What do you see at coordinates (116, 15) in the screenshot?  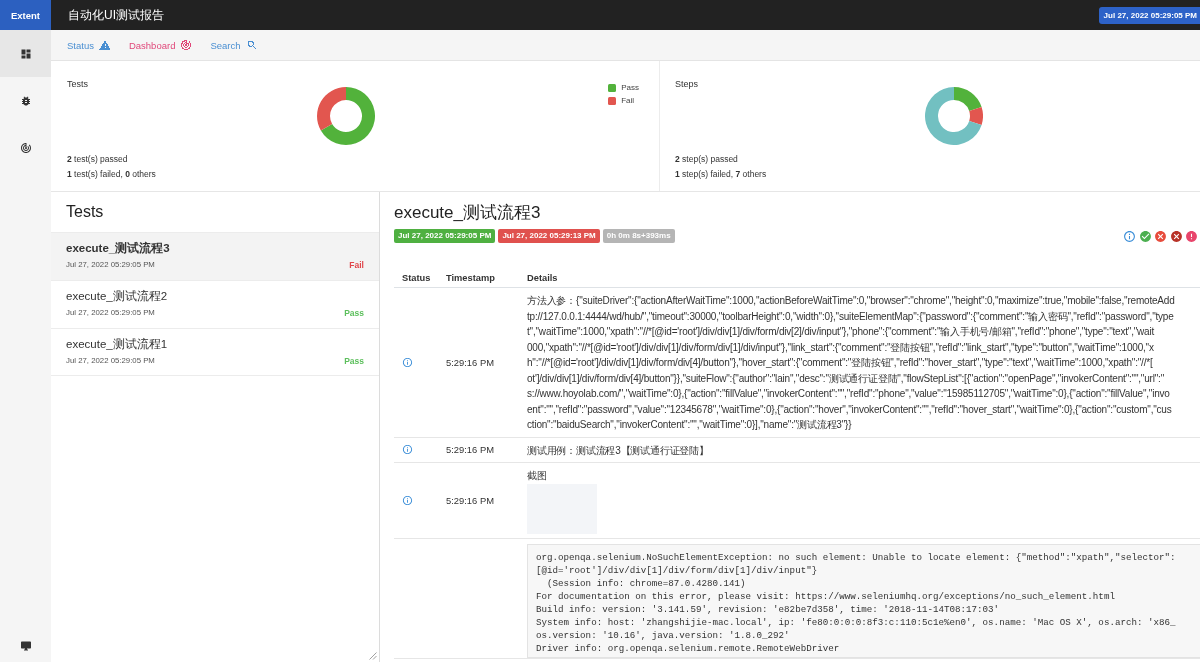 I see `app-title: 自动化UI测试报告` at bounding box center [116, 15].